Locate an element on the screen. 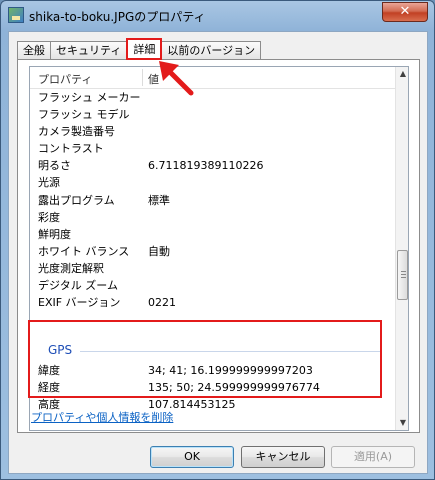  property-name: フラッシュ モデル is located at coordinates (84, 115).